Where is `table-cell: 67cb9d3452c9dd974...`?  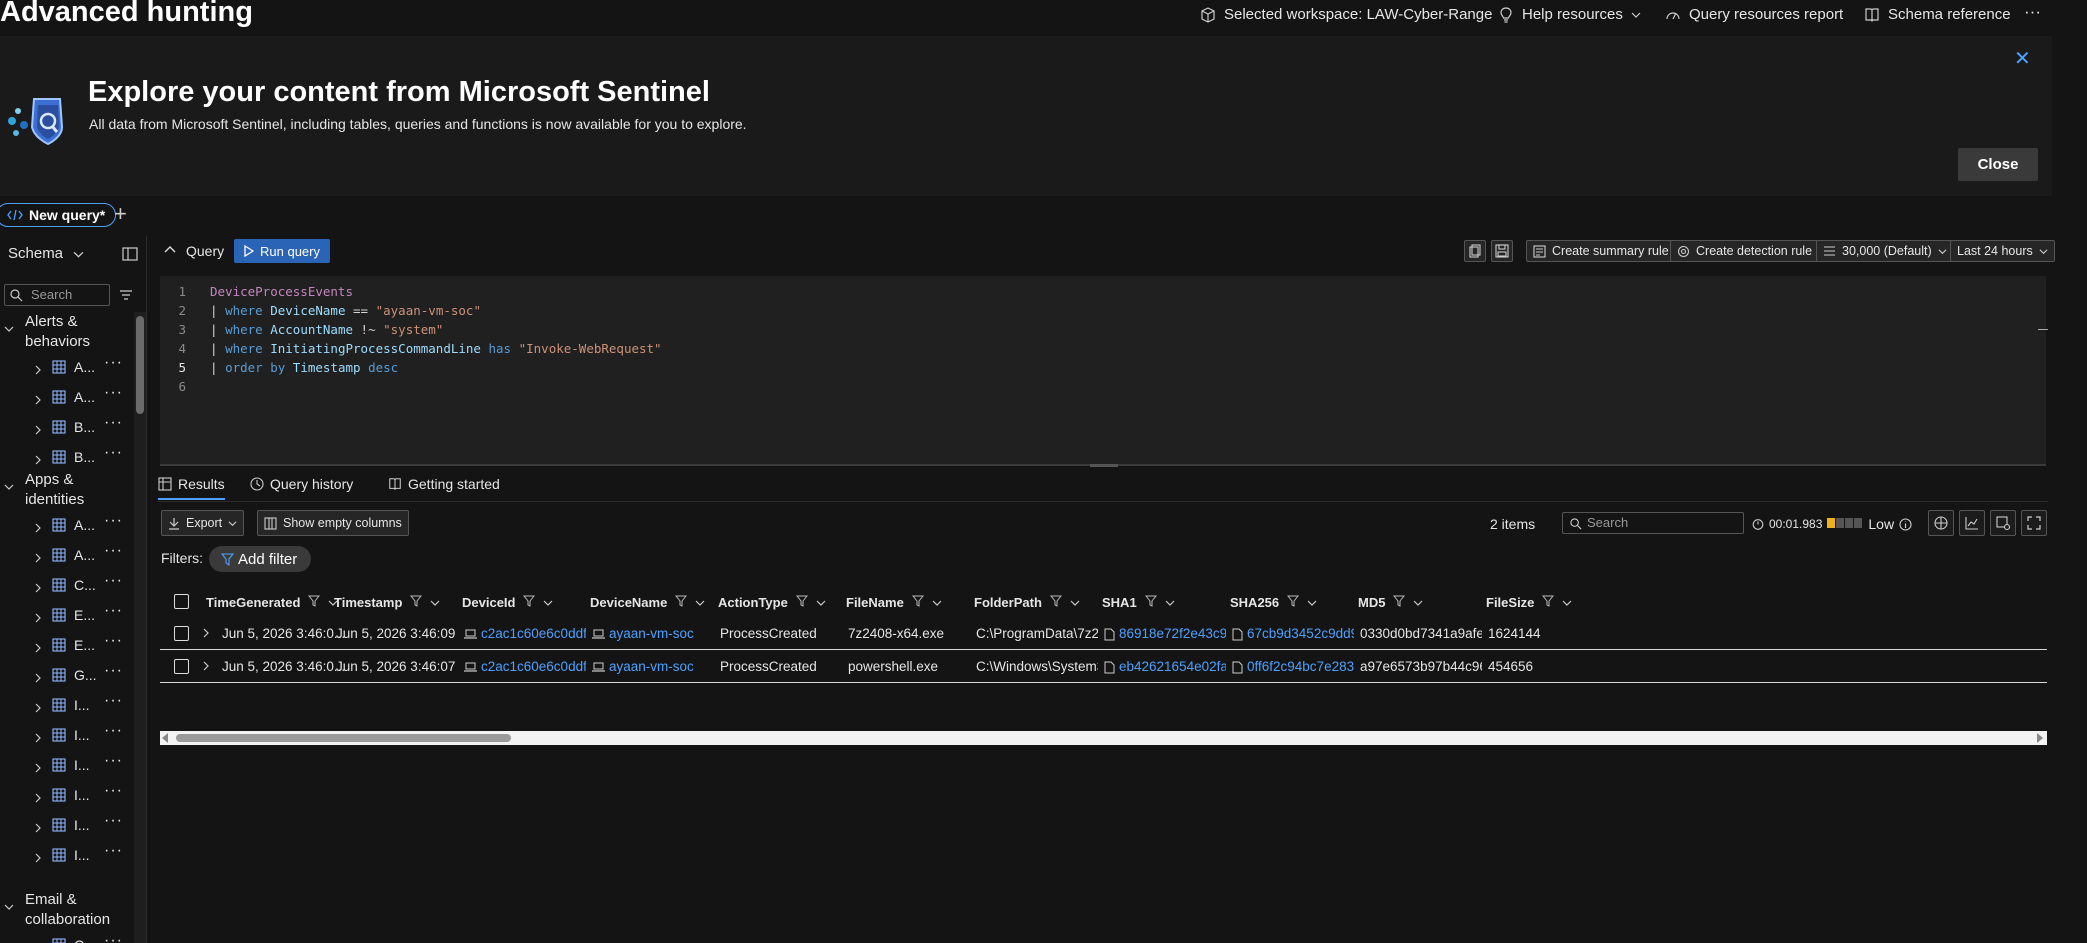 table-cell: 67cb9d3452c9dd974... is located at coordinates (1293, 633).